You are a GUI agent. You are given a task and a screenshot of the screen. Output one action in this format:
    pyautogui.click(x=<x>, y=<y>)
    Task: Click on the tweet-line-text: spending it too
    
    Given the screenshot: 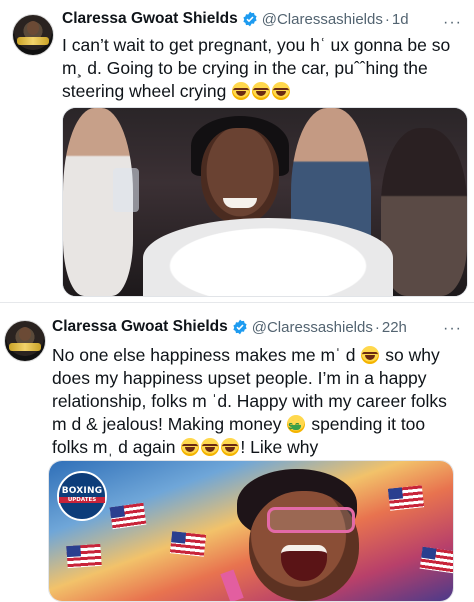 What is the action you would take?
    pyautogui.click(x=368, y=424)
    